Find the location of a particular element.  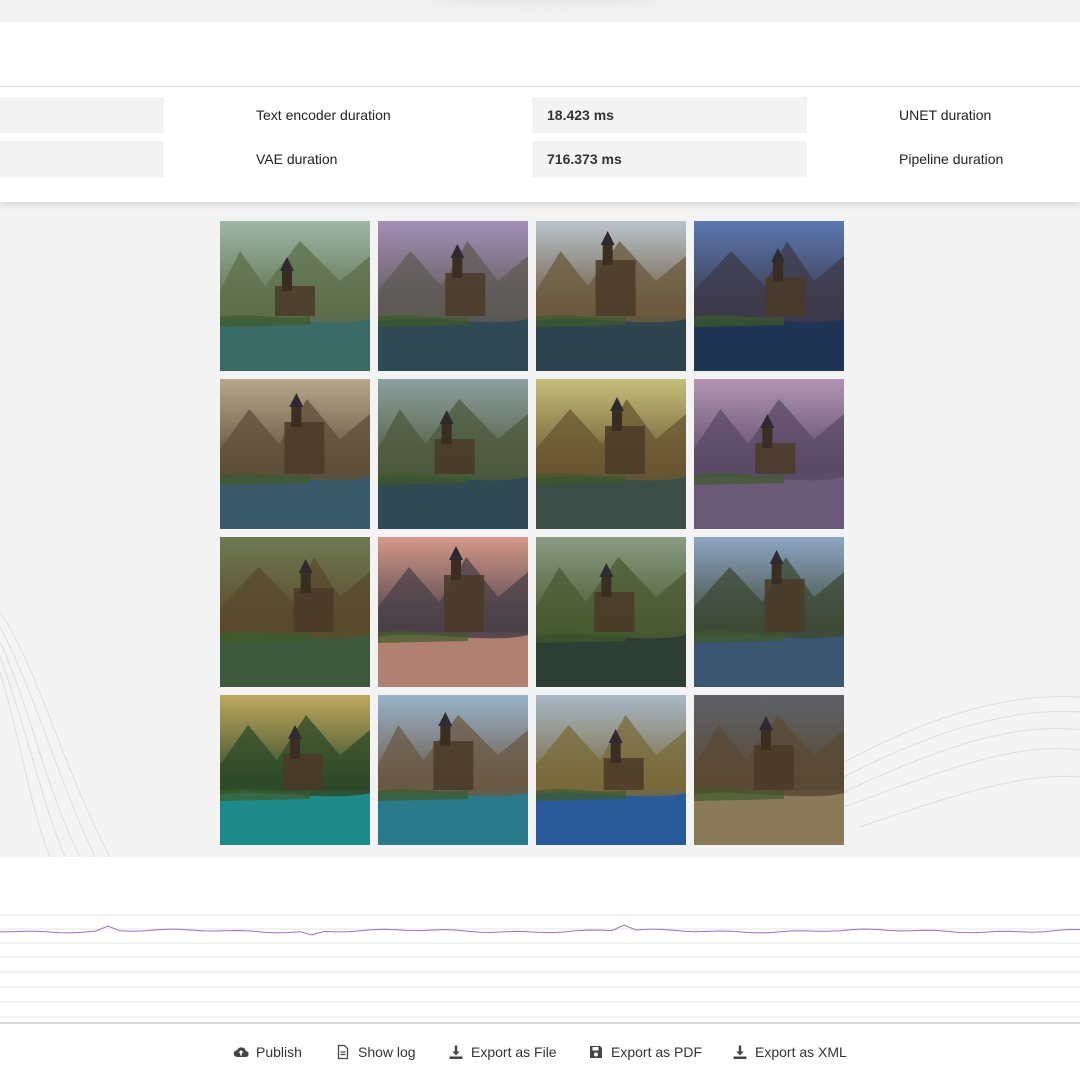

show-log-button: Show log is located at coordinates (375, 1052).